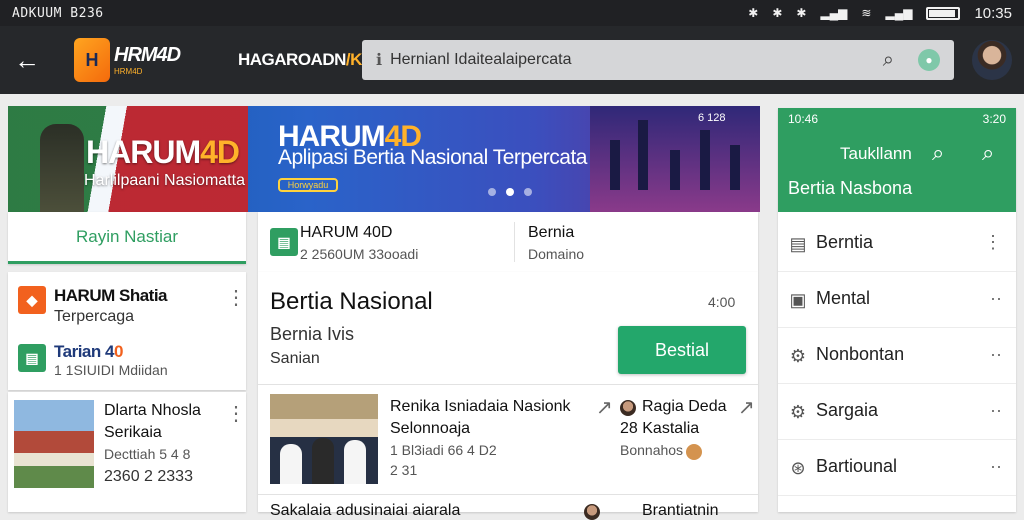 This screenshot has height=520, width=1024. I want to click on news-title: Sakalaia adusinaiai aiarala, so click(365, 511).